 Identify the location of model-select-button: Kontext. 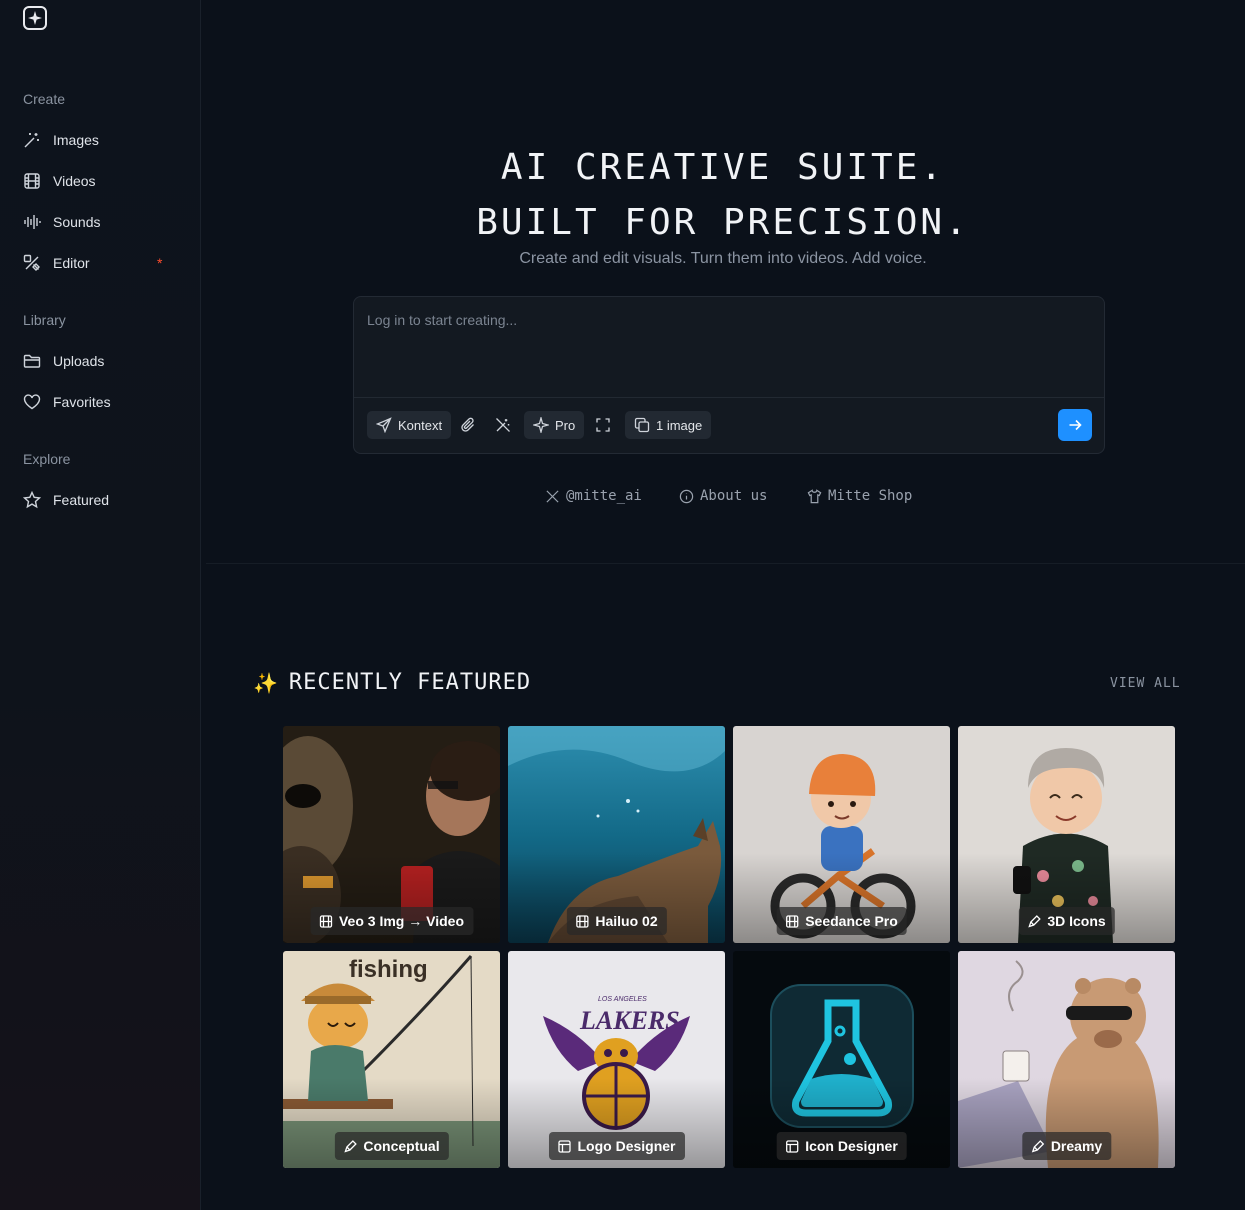
(409, 425).